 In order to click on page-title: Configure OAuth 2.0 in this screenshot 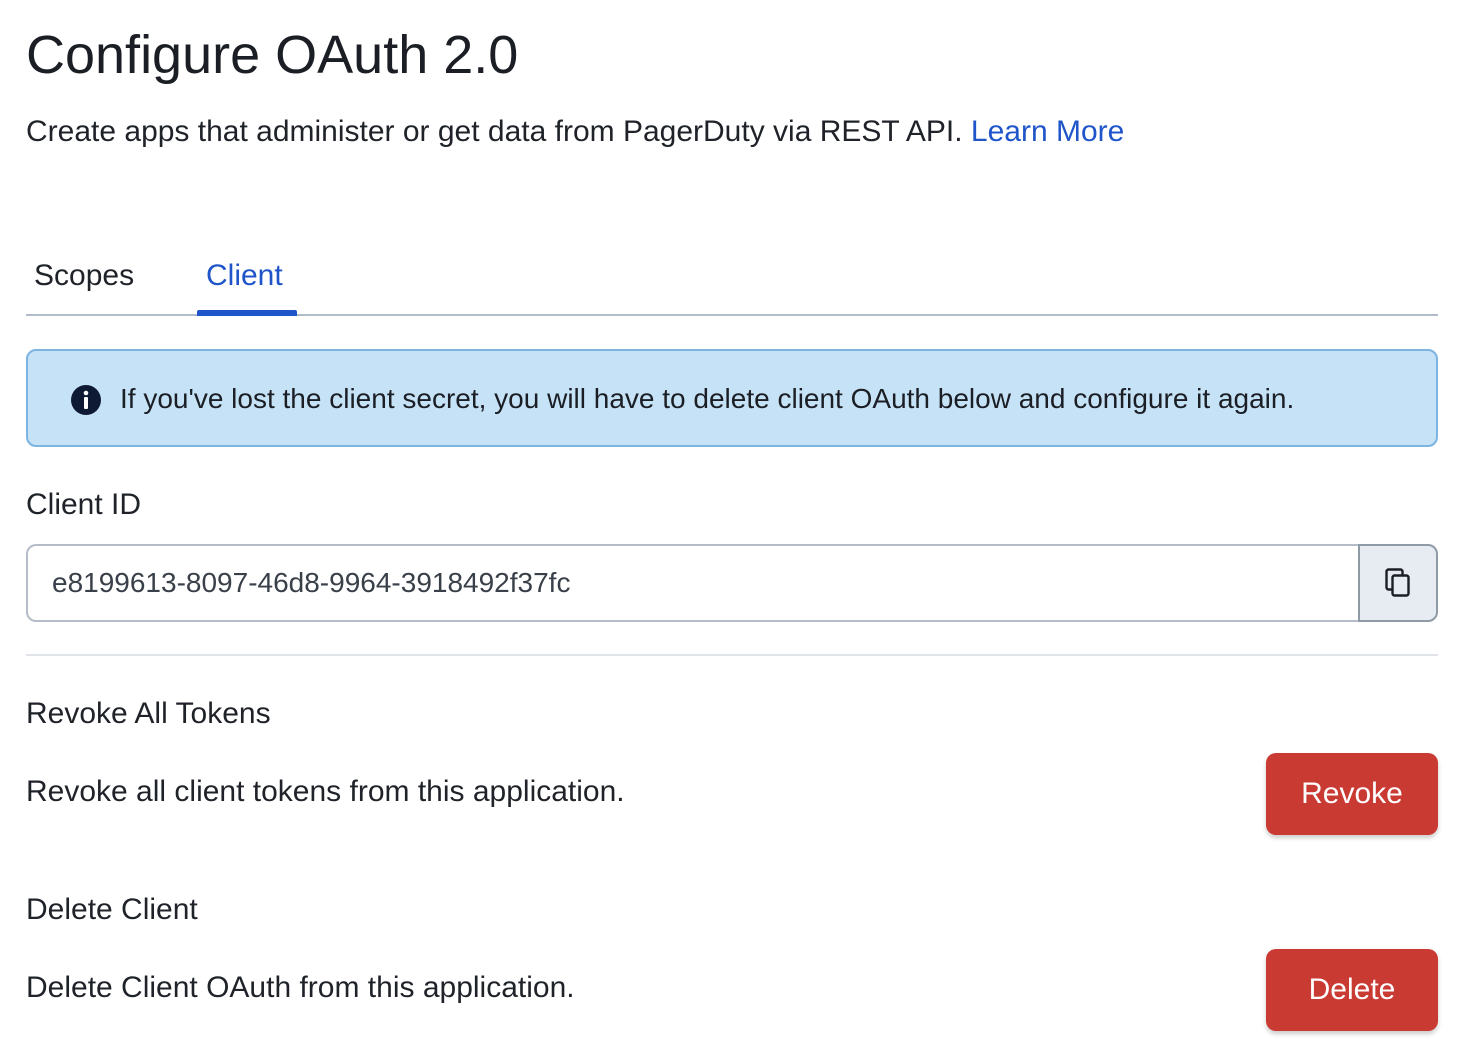, I will do `click(272, 55)`.